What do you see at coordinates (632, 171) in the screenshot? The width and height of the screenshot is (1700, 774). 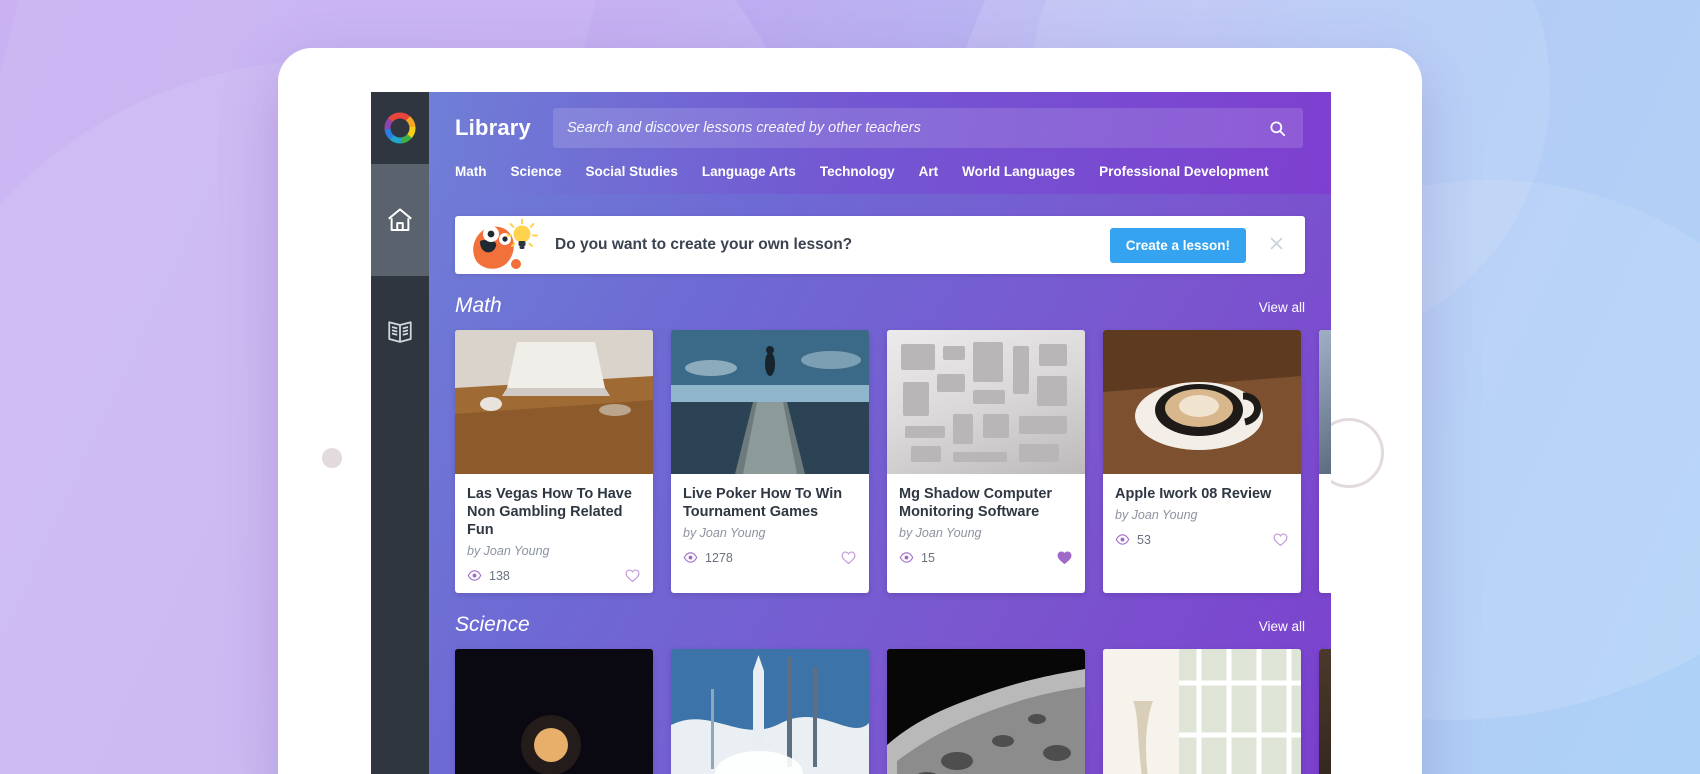 I see `nav-item-social-studies: Social Studies` at bounding box center [632, 171].